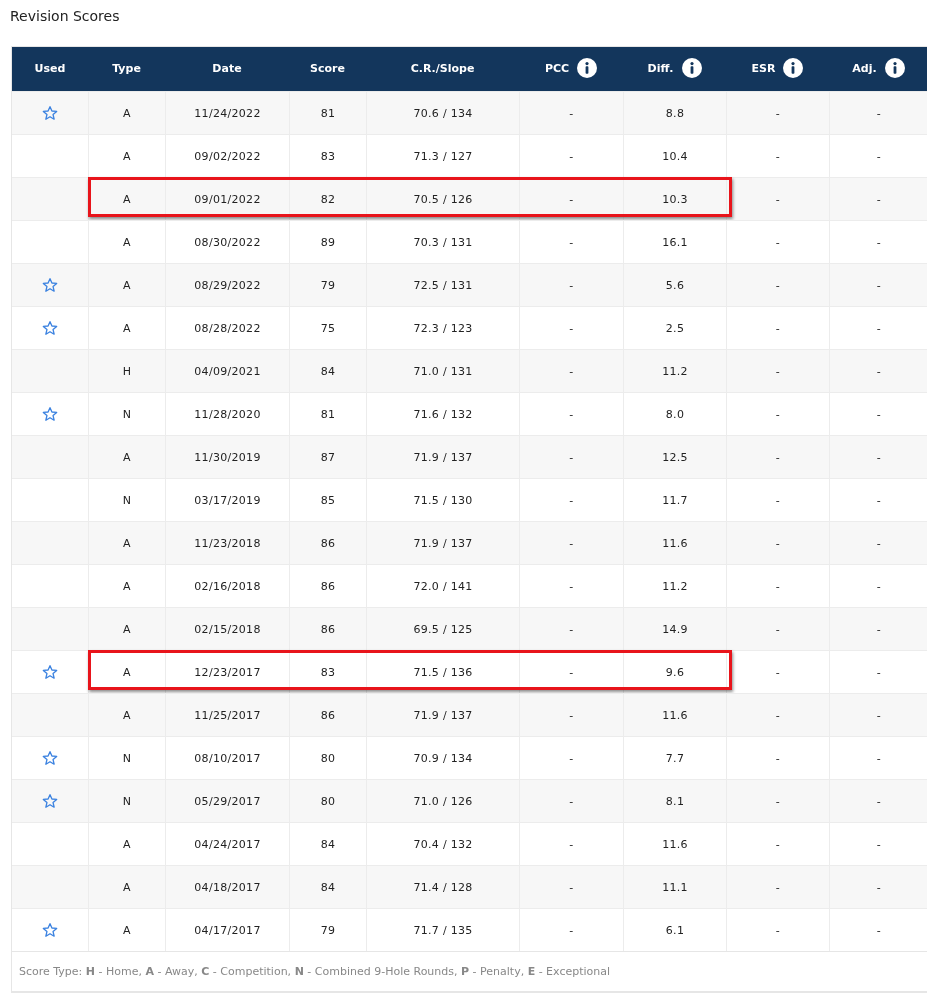 This screenshot has height=1006, width=927. I want to click on table-cell: 7.7, so click(675, 758).